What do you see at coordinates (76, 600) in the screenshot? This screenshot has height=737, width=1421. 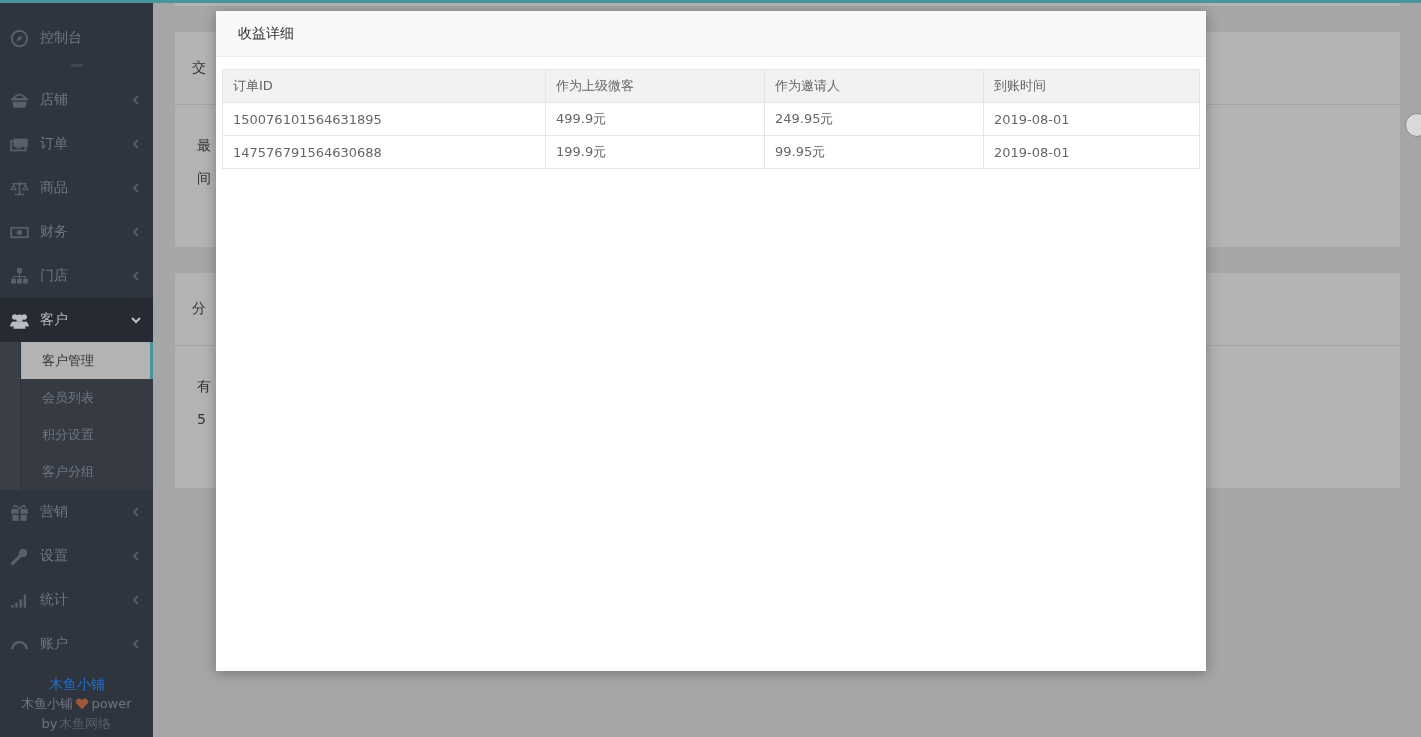 I see `menu-item: 统计` at bounding box center [76, 600].